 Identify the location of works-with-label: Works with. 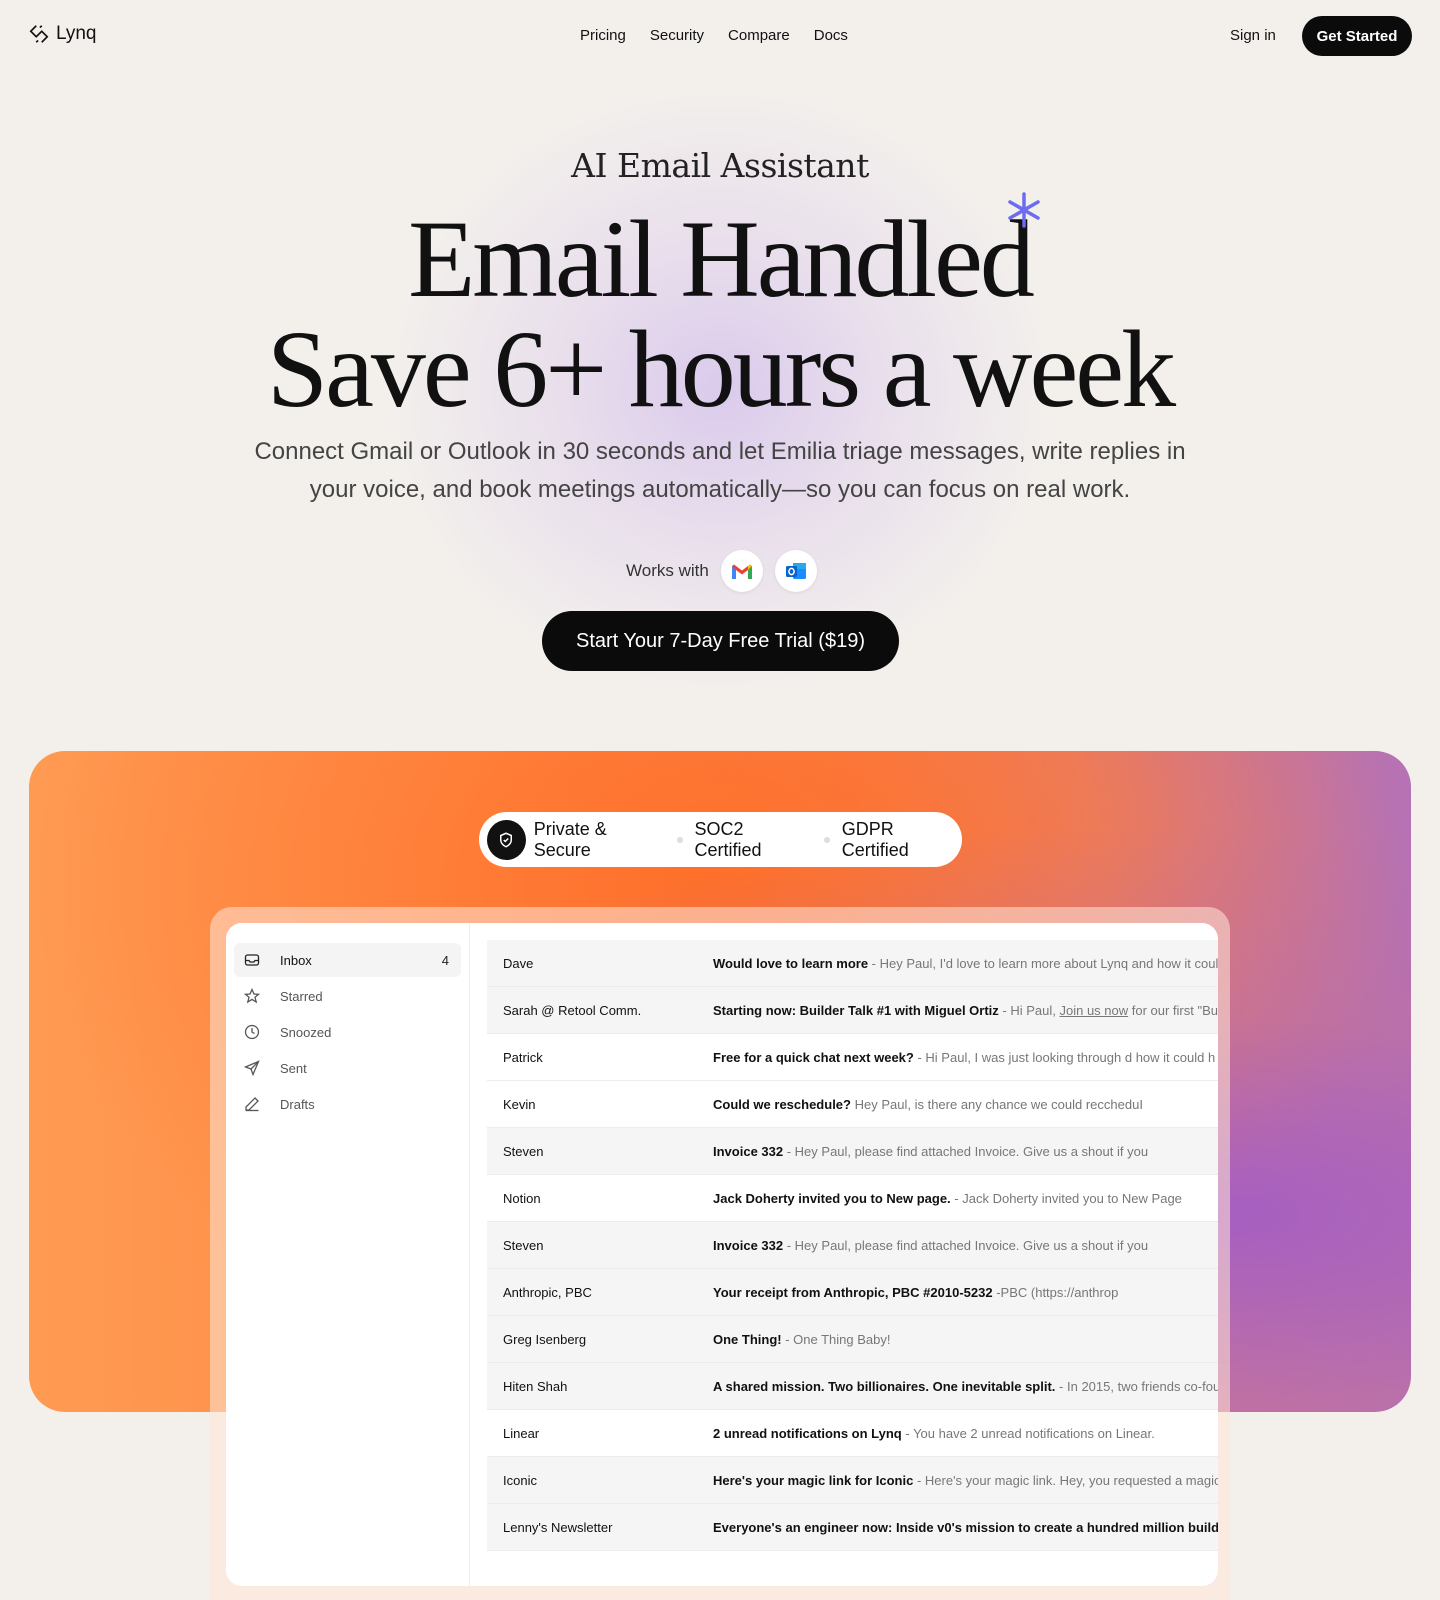
(667, 570).